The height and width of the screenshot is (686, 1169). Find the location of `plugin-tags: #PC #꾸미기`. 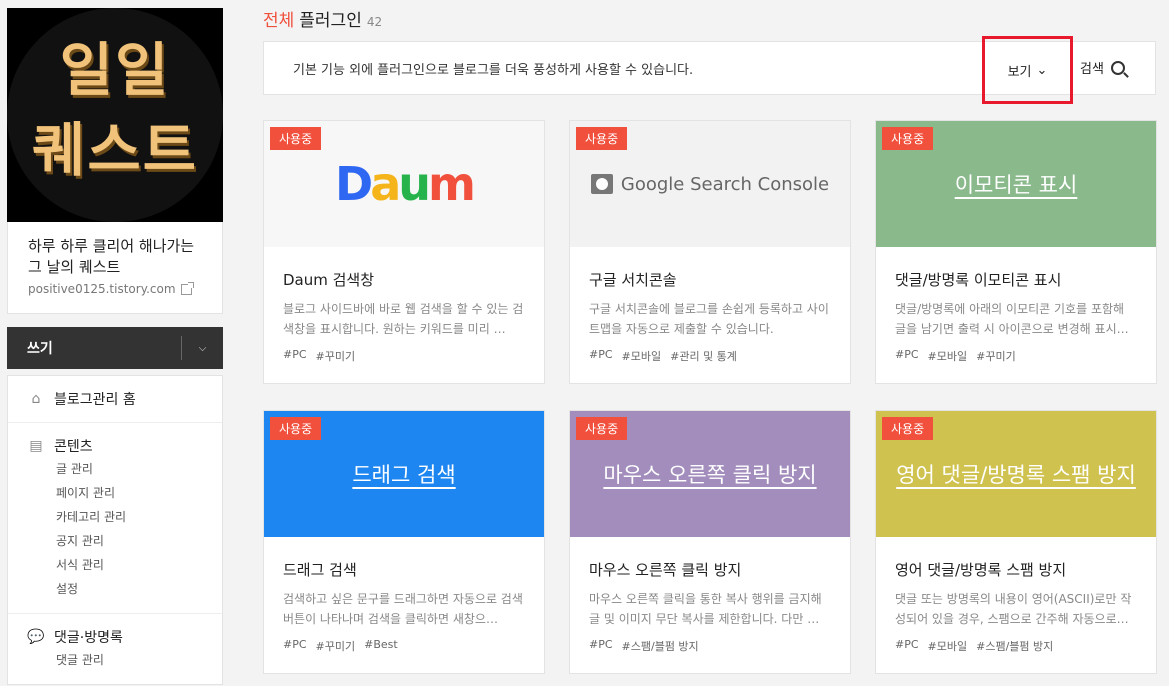

plugin-tags: #PC #꾸미기 is located at coordinates (404, 356).